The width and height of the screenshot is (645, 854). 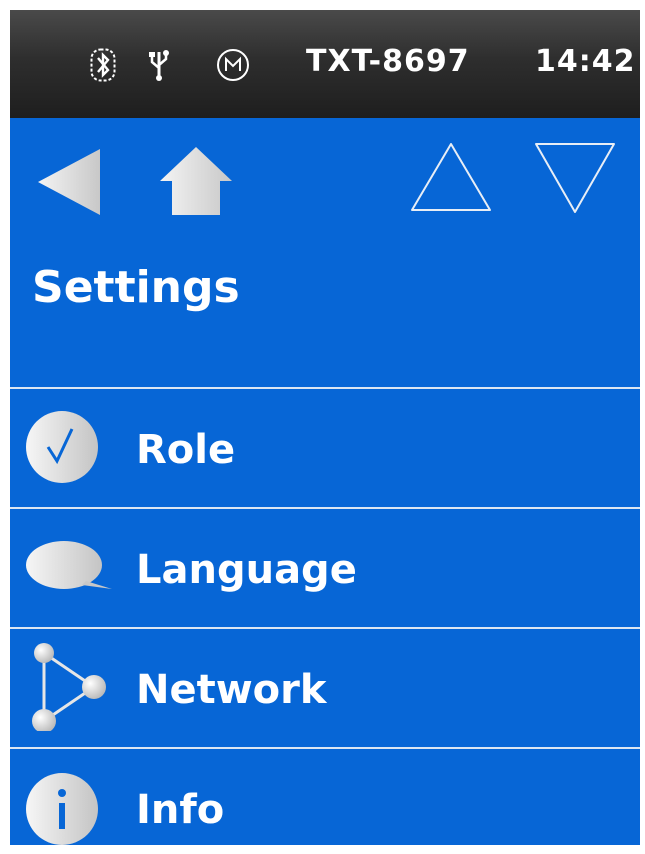 What do you see at coordinates (180, 810) in the screenshot?
I see `menu-label-info: Info` at bounding box center [180, 810].